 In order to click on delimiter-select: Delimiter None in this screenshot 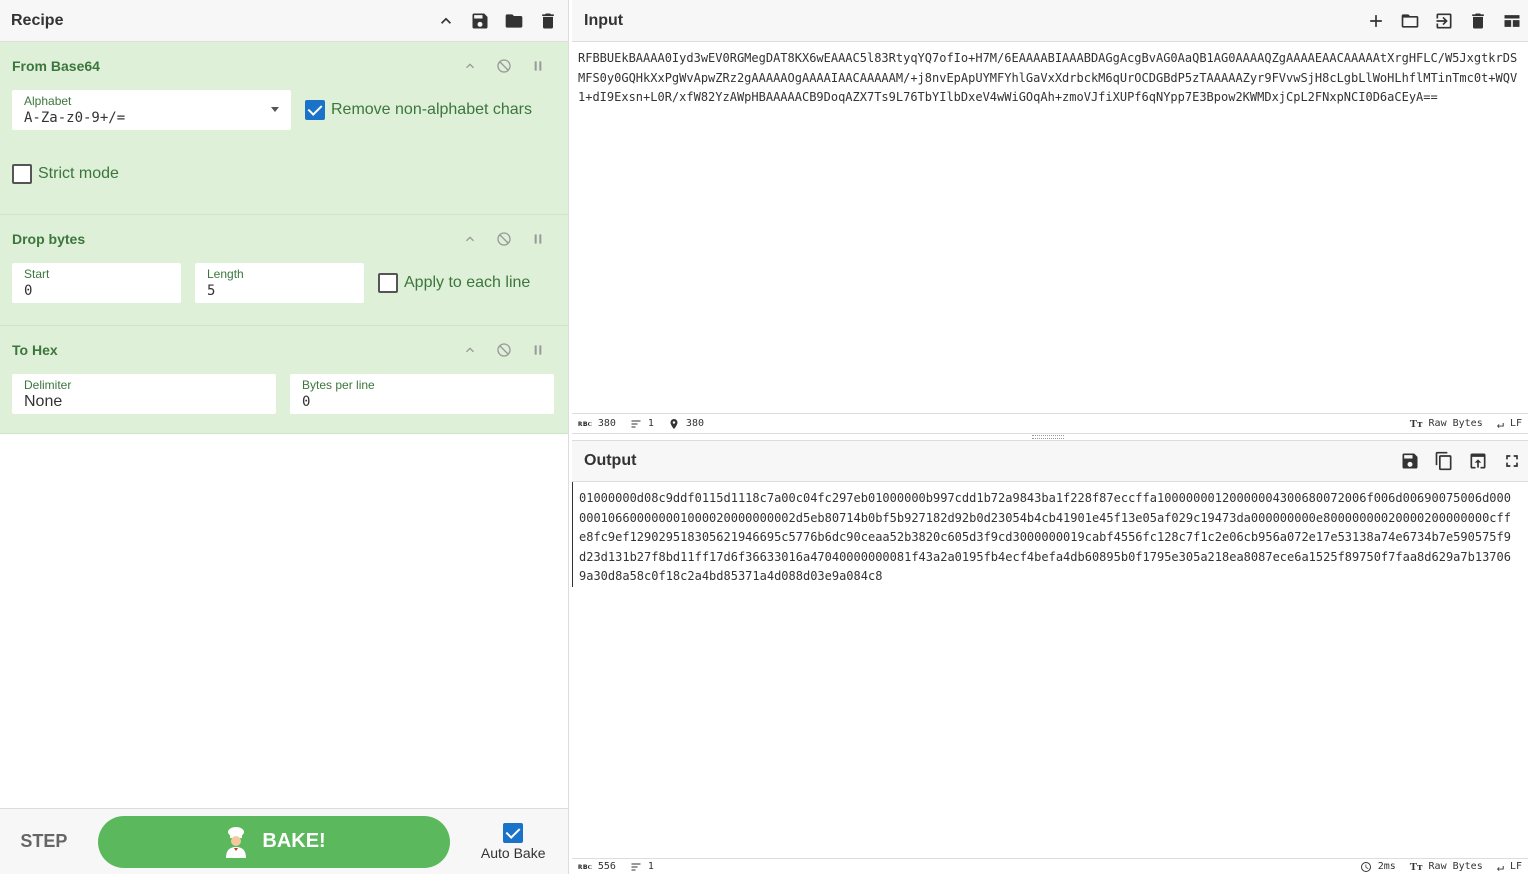, I will do `click(144, 394)`.